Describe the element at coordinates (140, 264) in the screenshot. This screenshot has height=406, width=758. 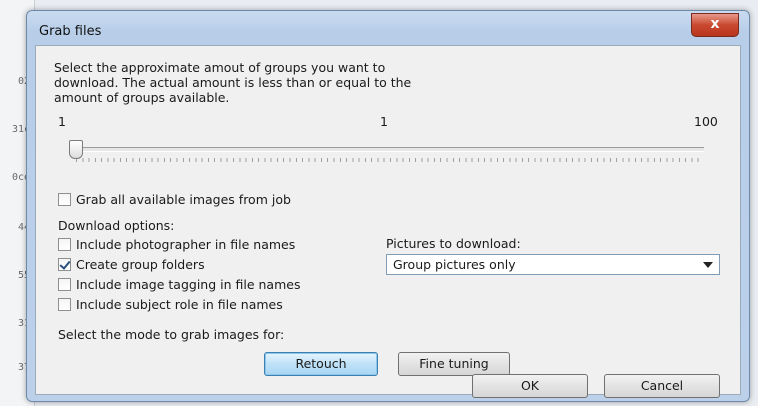
I see `create-group-folders-label: Create group folders` at that location.